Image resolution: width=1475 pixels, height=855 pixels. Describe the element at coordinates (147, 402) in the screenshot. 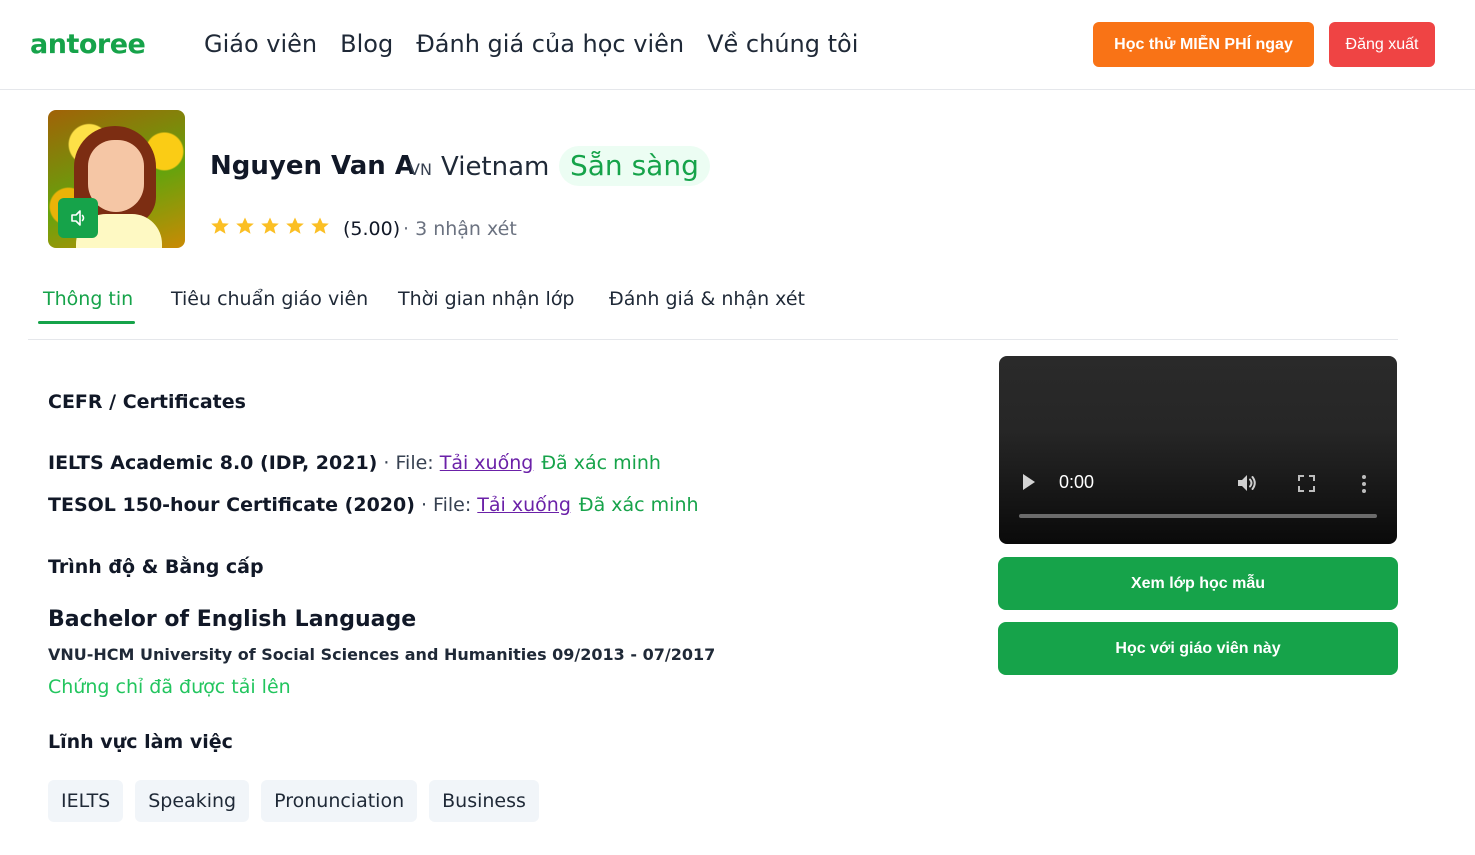

I see `certificates-heading: CEFR / Certificates` at that location.